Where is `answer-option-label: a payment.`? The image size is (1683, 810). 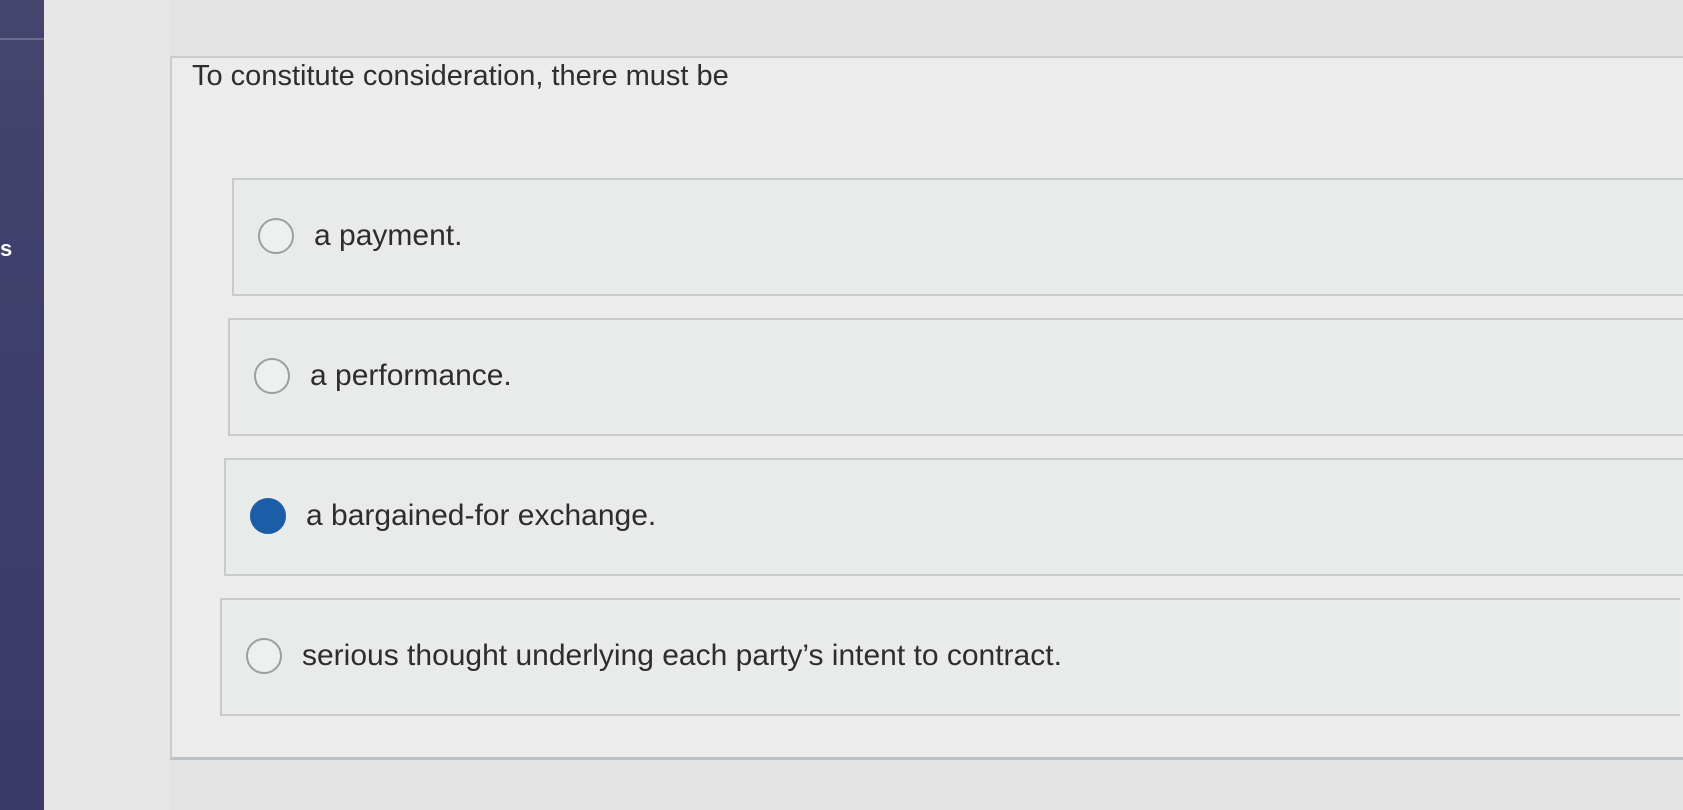
answer-option-label: a payment. is located at coordinates (388, 235).